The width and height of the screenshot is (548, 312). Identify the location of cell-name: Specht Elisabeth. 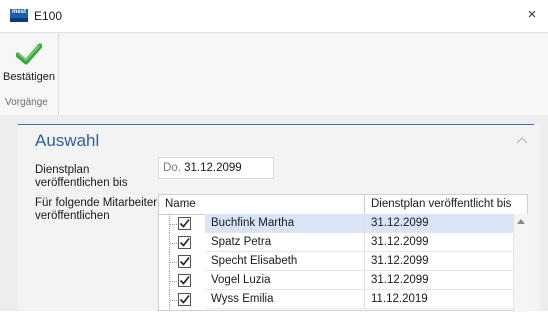
(285, 261).